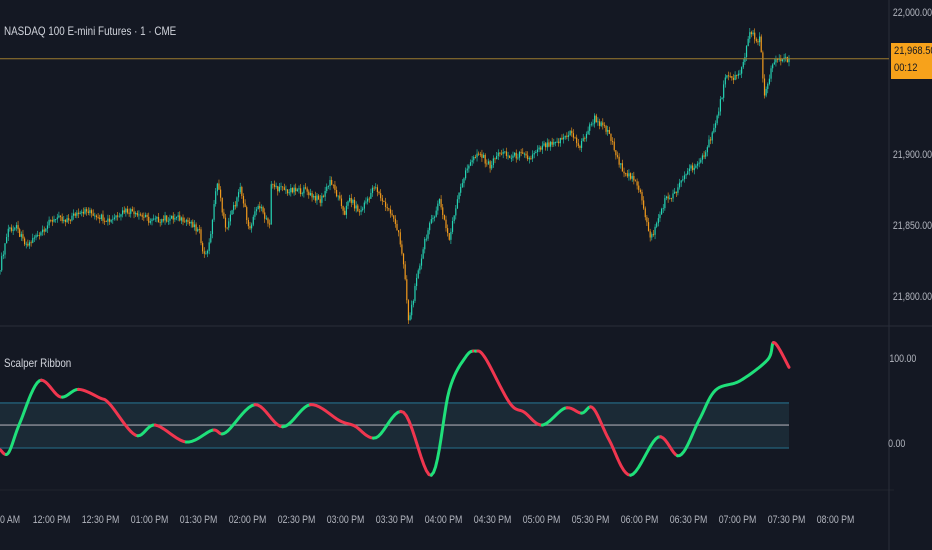  Describe the element at coordinates (90, 31) in the screenshot. I see `symbol-title: NASDAQ 100 E-mini Futures · 1 · CME` at that location.